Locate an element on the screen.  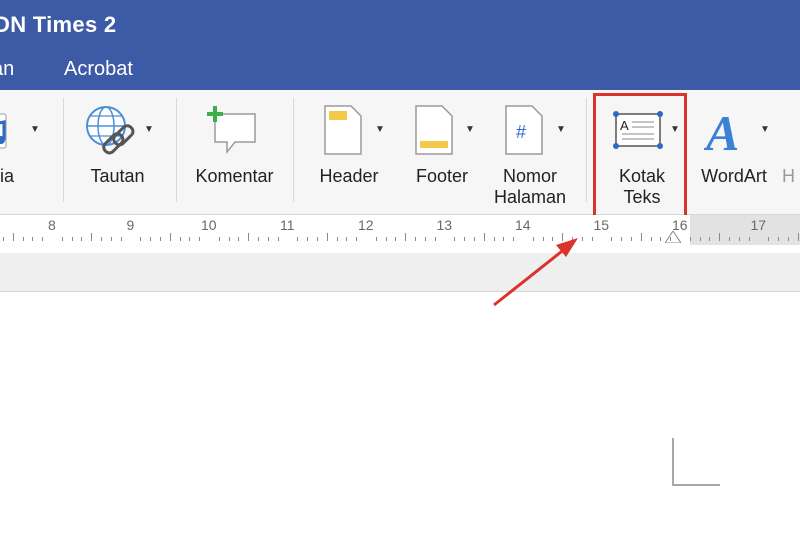
header-button: ▼ Header is located at coordinates (349, 152).